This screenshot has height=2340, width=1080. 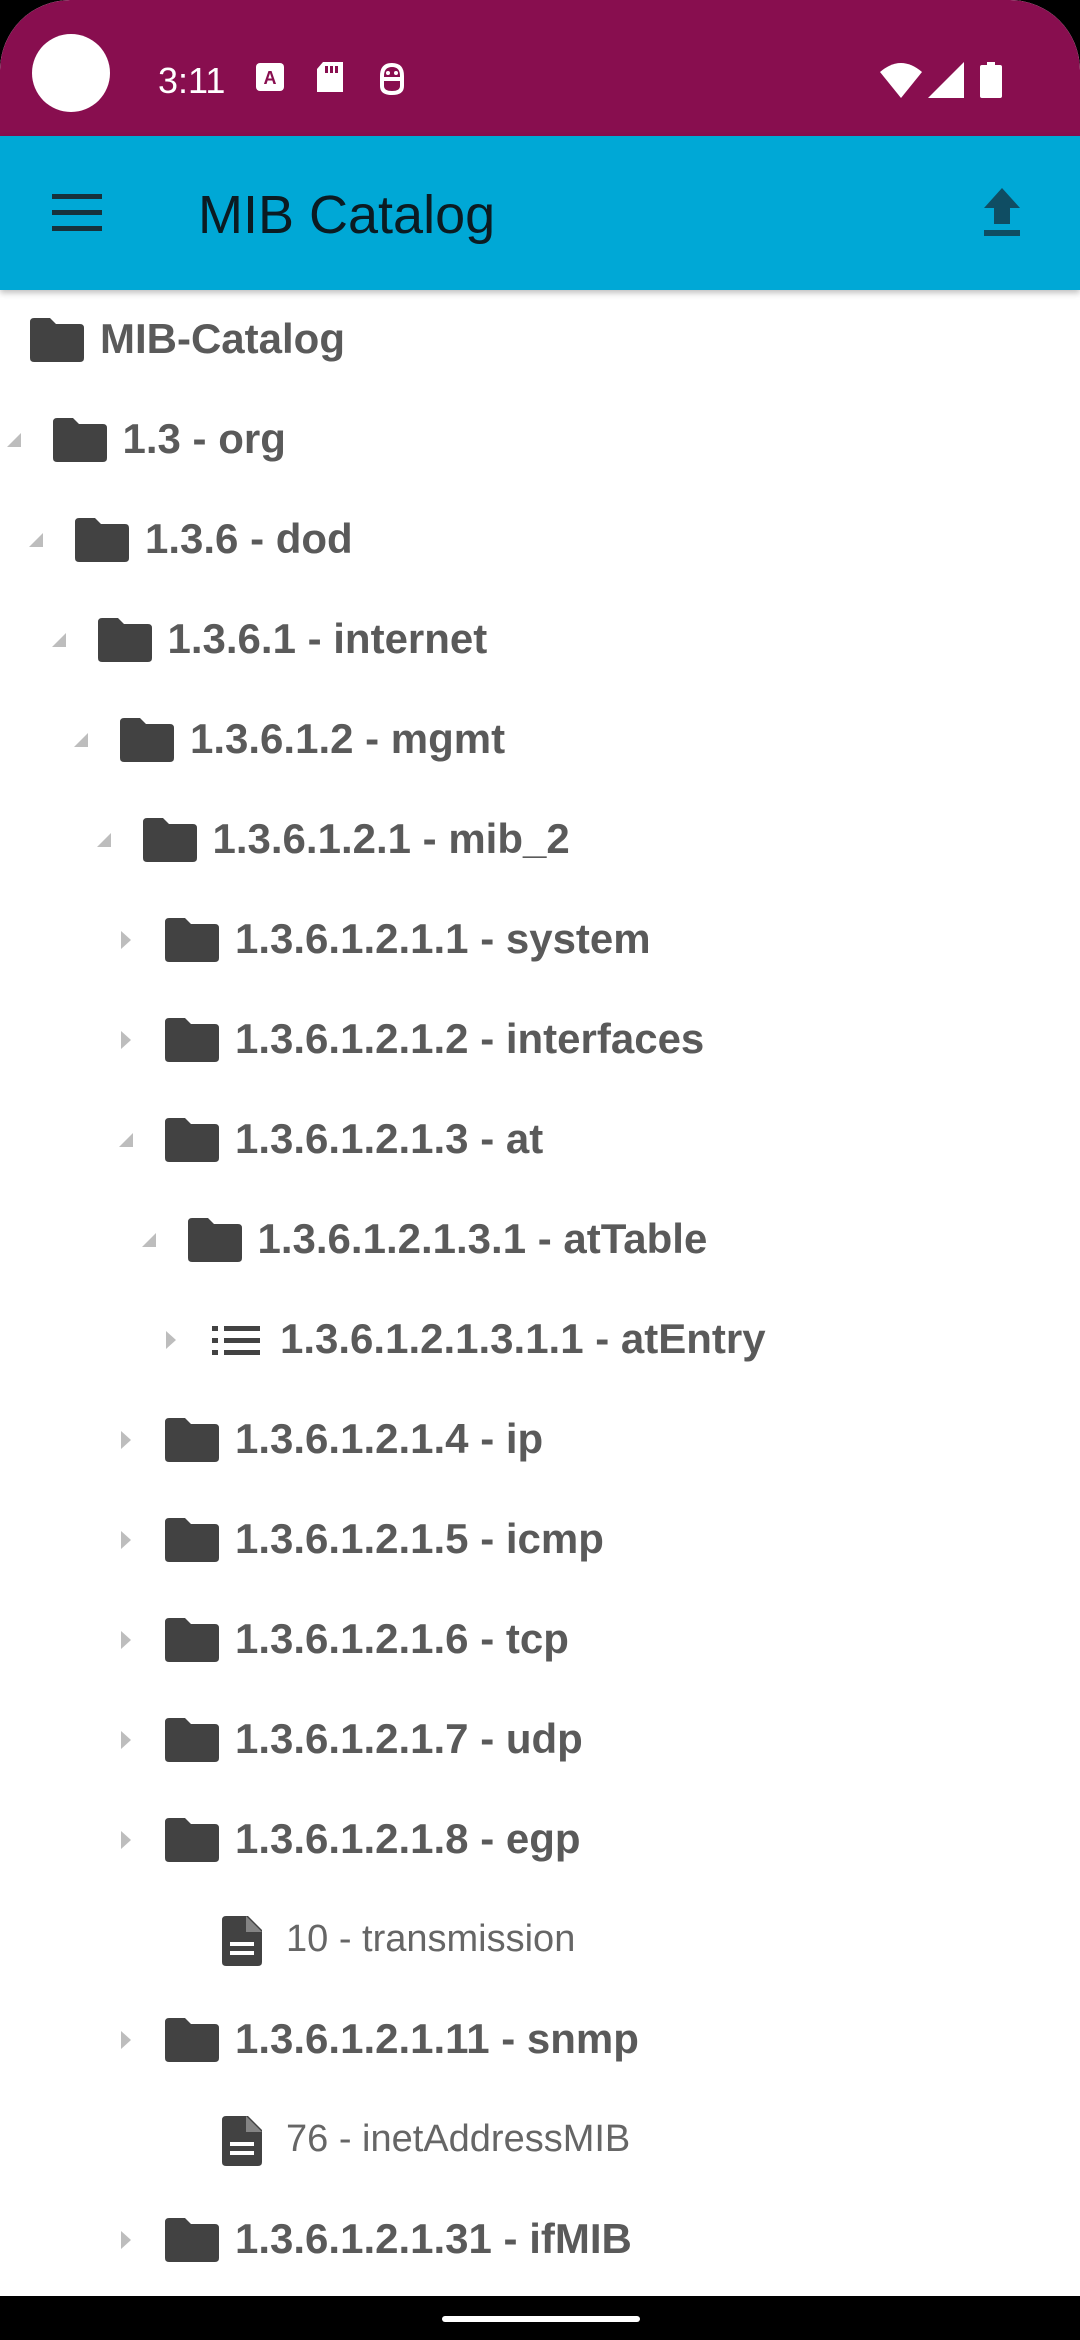 What do you see at coordinates (523, 1338) in the screenshot?
I see `tree-node-label: 1.3.6.1.2.1.3.1.1 - atEntry` at bounding box center [523, 1338].